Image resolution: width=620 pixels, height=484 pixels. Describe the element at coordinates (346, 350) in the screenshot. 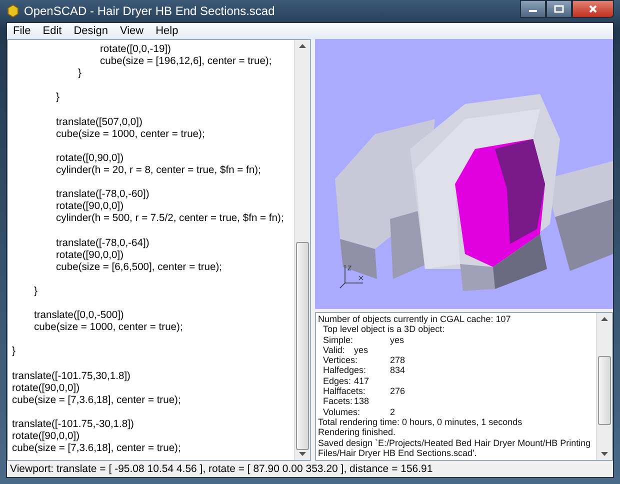

I see `console-line: Valid: yes` at that location.